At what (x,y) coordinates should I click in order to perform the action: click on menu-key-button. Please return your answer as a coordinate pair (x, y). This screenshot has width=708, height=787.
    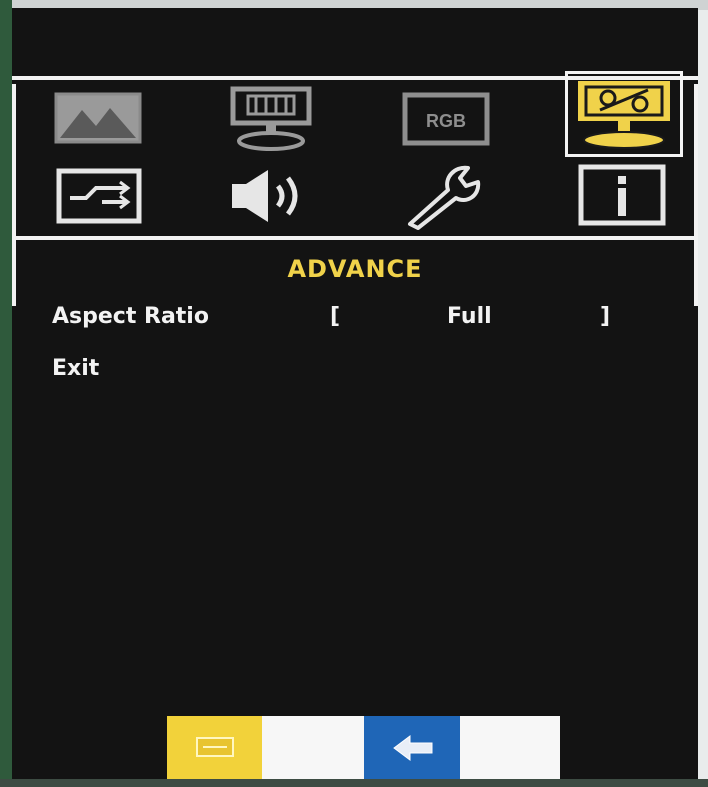
    Looking at the image, I should click on (214, 747).